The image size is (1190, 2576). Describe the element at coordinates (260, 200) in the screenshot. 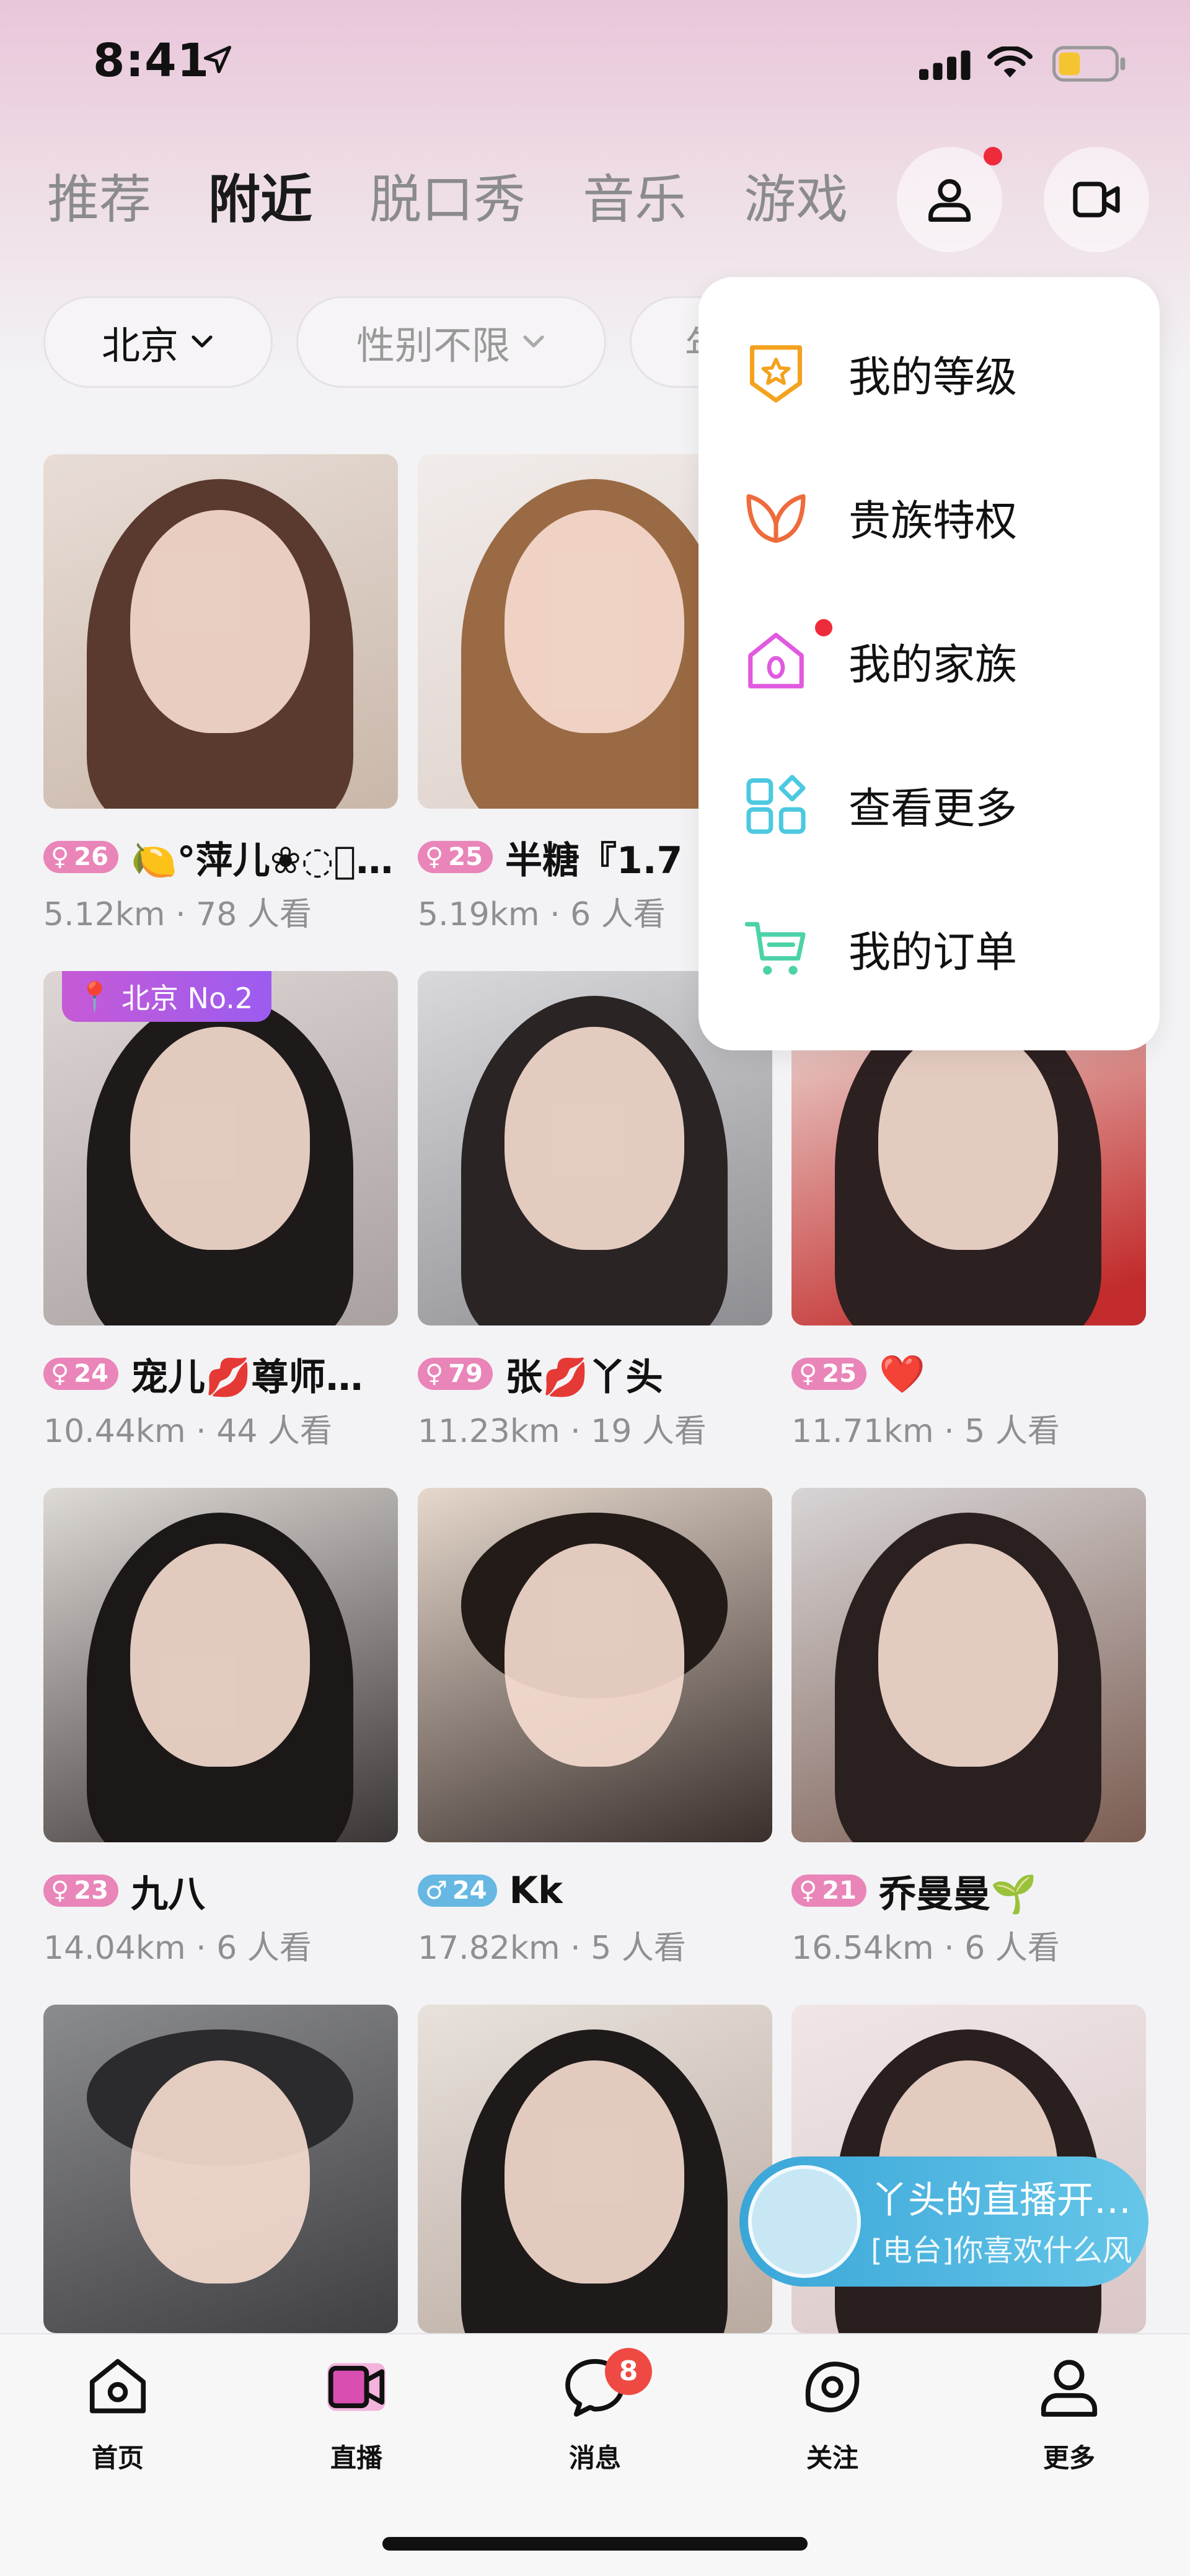

I see `tab-nearby: 附近` at that location.